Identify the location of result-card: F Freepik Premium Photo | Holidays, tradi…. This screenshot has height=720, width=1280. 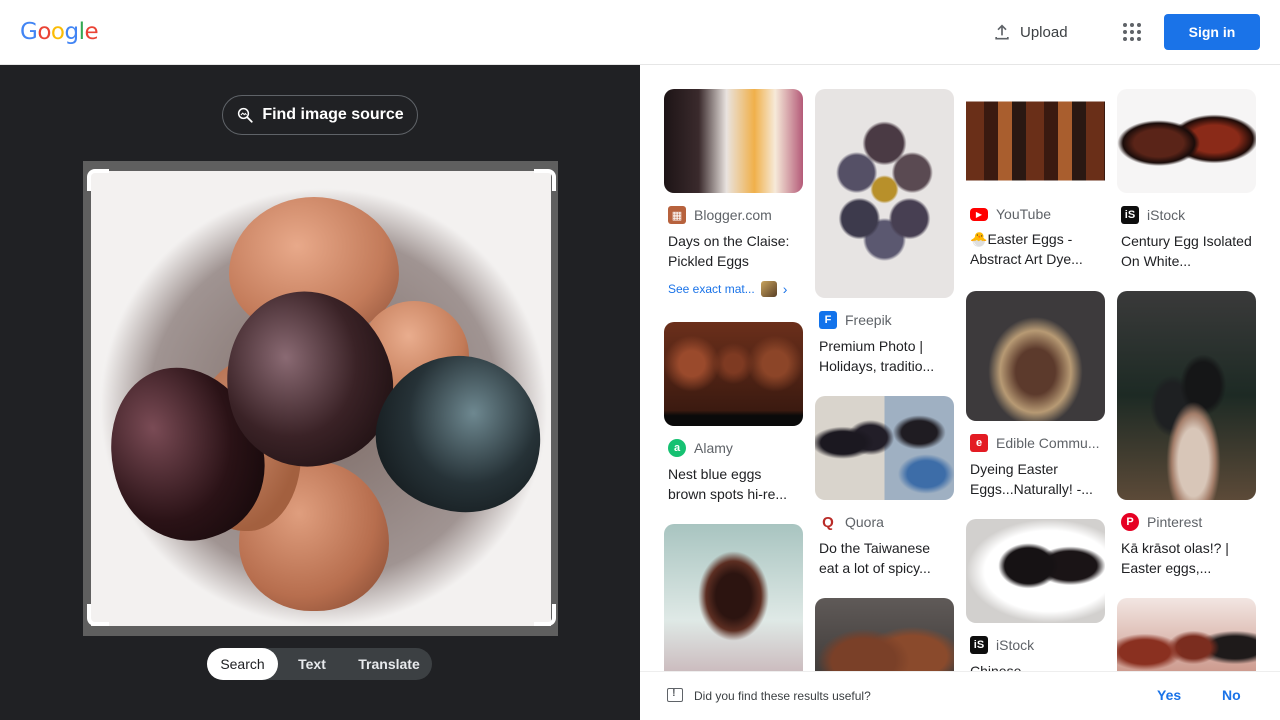
(884, 232).